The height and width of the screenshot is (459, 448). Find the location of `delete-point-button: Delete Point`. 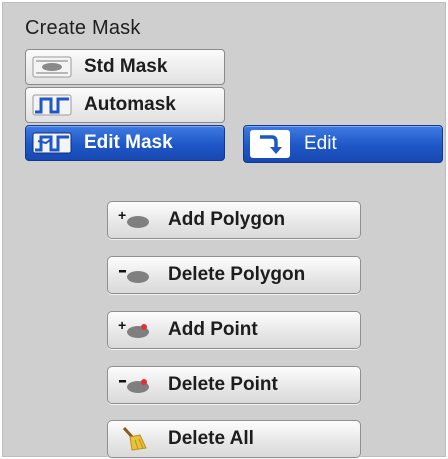

delete-point-button: Delete Point is located at coordinates (234, 385).